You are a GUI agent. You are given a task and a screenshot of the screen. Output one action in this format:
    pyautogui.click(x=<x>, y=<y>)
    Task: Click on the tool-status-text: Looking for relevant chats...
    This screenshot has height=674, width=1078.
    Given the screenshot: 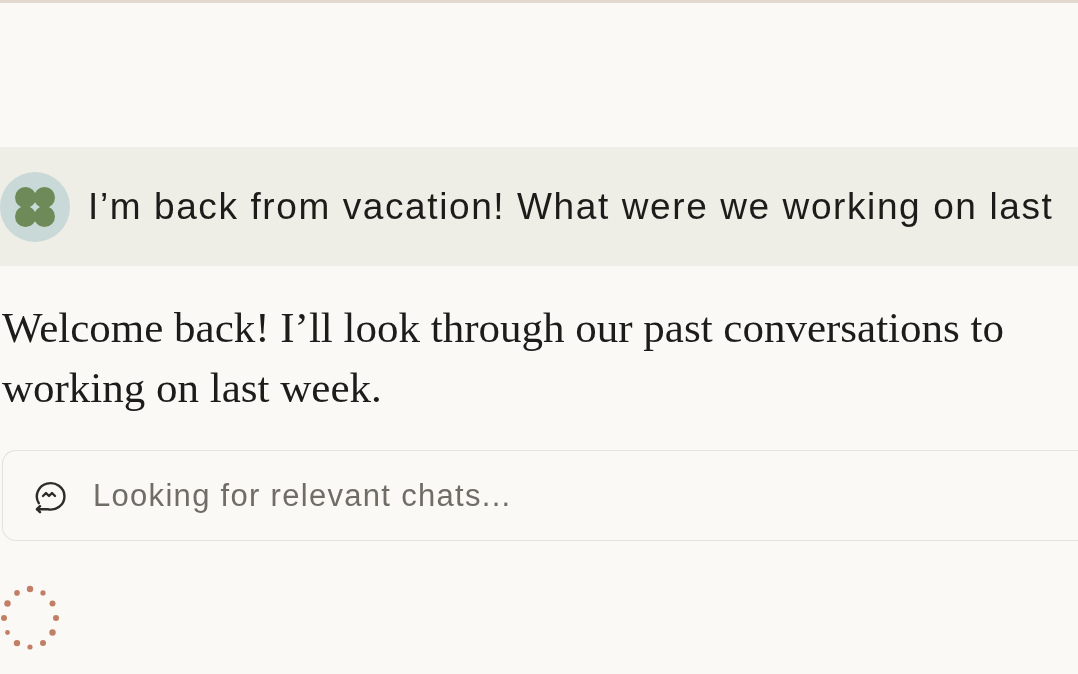 What is the action you would take?
    pyautogui.click(x=302, y=495)
    